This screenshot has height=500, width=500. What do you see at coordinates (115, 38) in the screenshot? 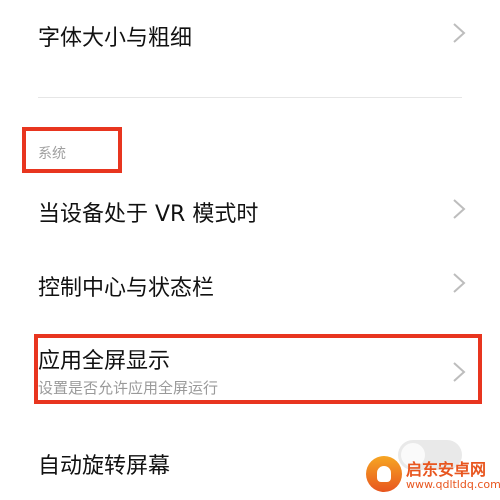
I see `settings-item-label: 字体大小与粗细` at bounding box center [115, 38].